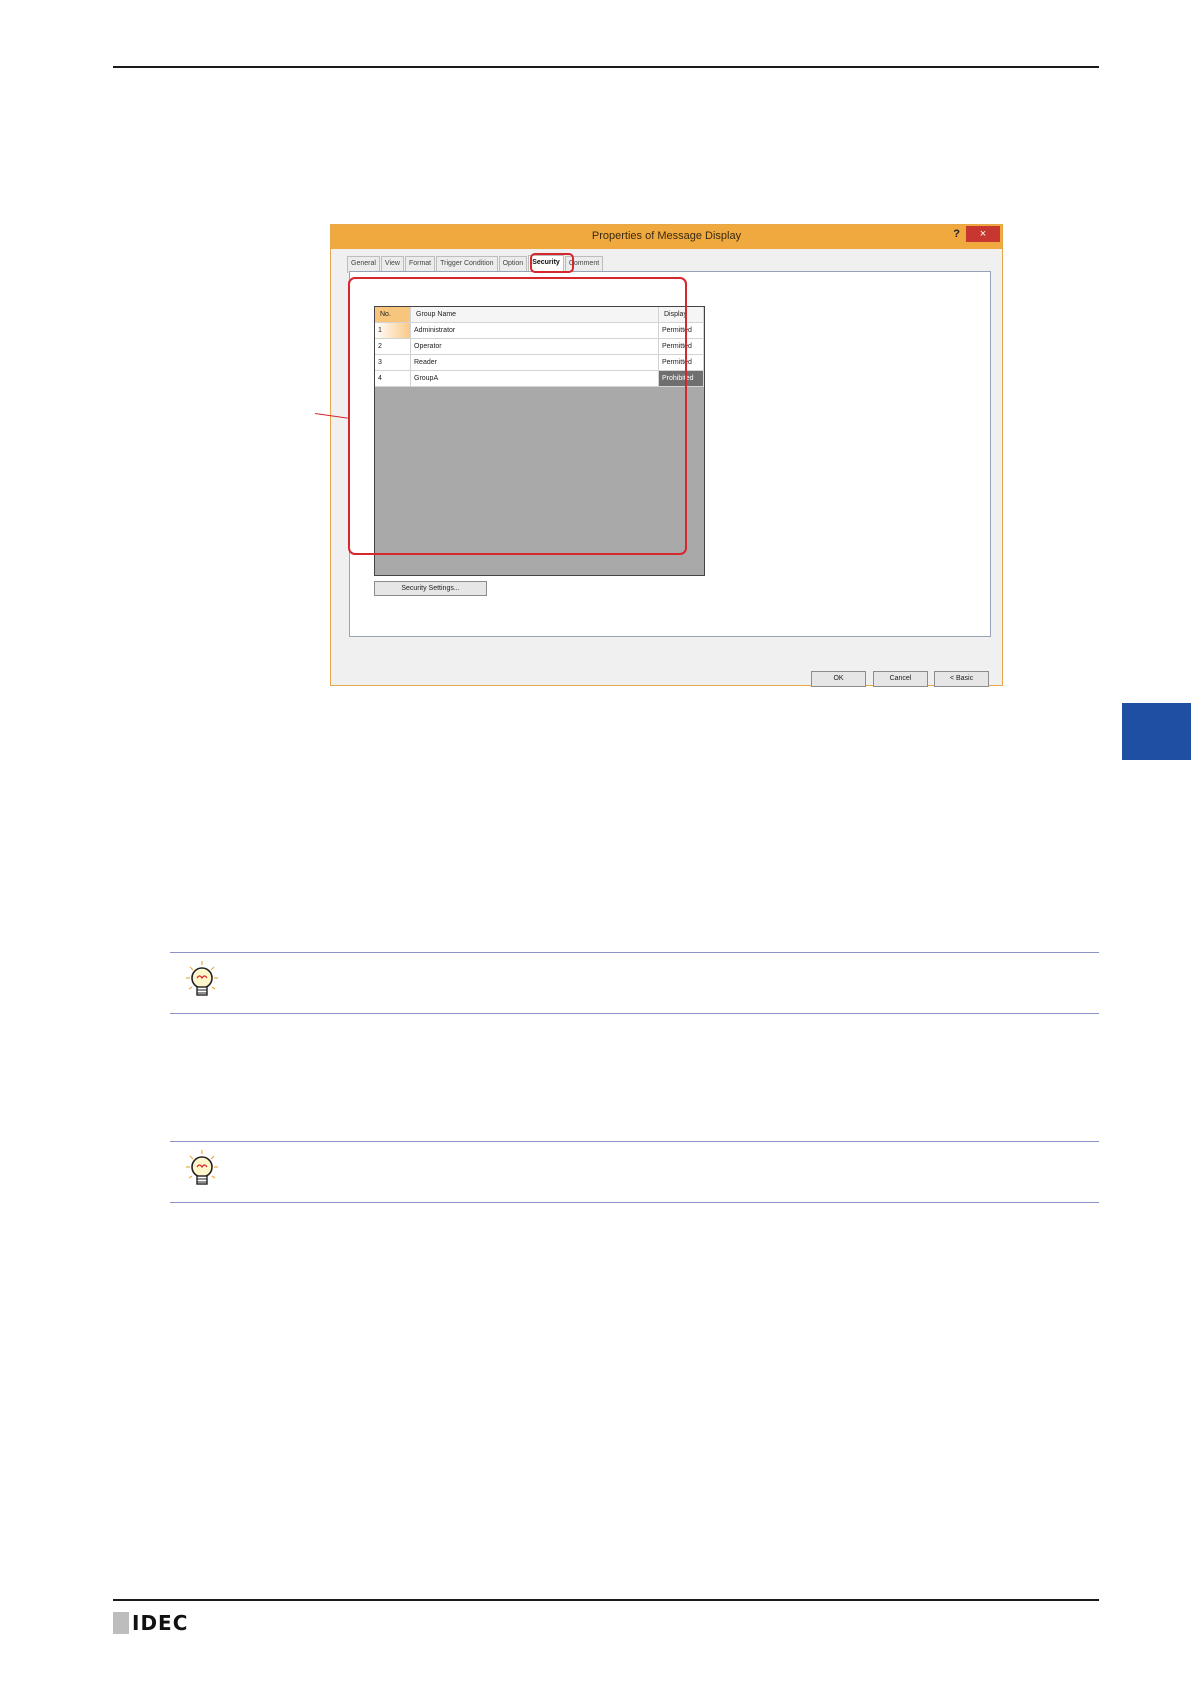 The image size is (1191, 1684). What do you see at coordinates (606, 67) in the screenshot?
I see `header-rule` at bounding box center [606, 67].